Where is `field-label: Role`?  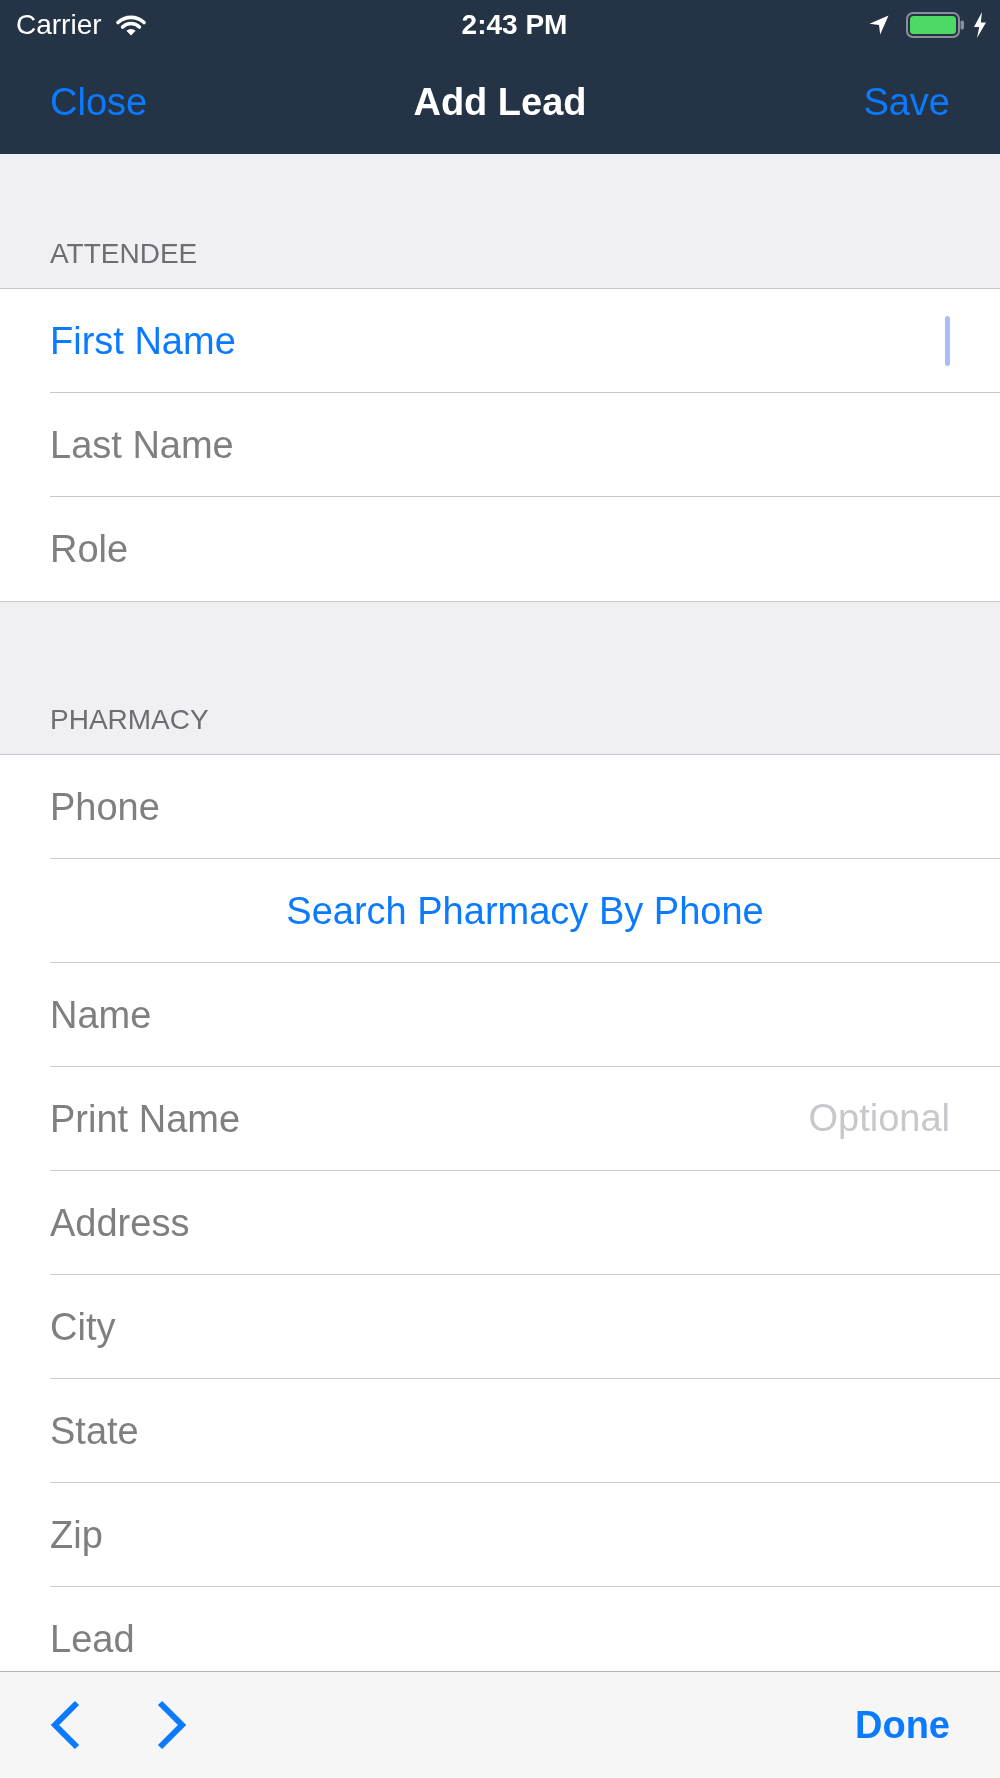
field-label: Role is located at coordinates (89, 549).